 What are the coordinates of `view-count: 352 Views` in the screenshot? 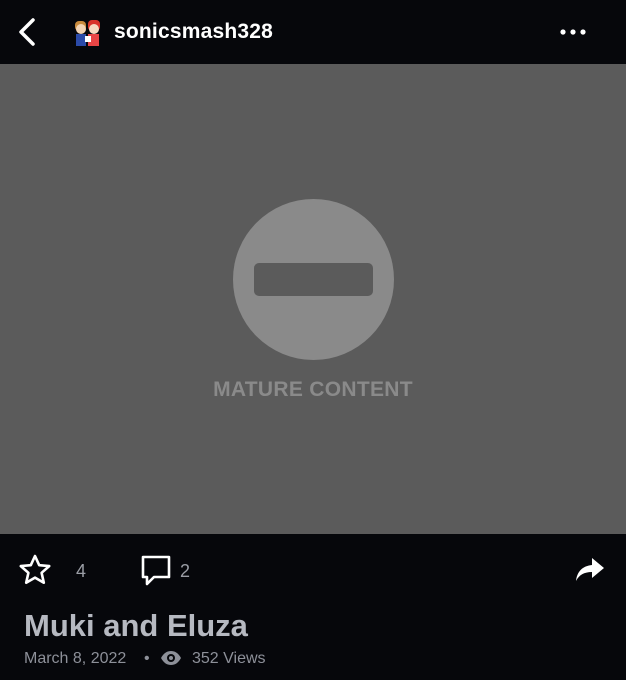 It's located at (229, 658).